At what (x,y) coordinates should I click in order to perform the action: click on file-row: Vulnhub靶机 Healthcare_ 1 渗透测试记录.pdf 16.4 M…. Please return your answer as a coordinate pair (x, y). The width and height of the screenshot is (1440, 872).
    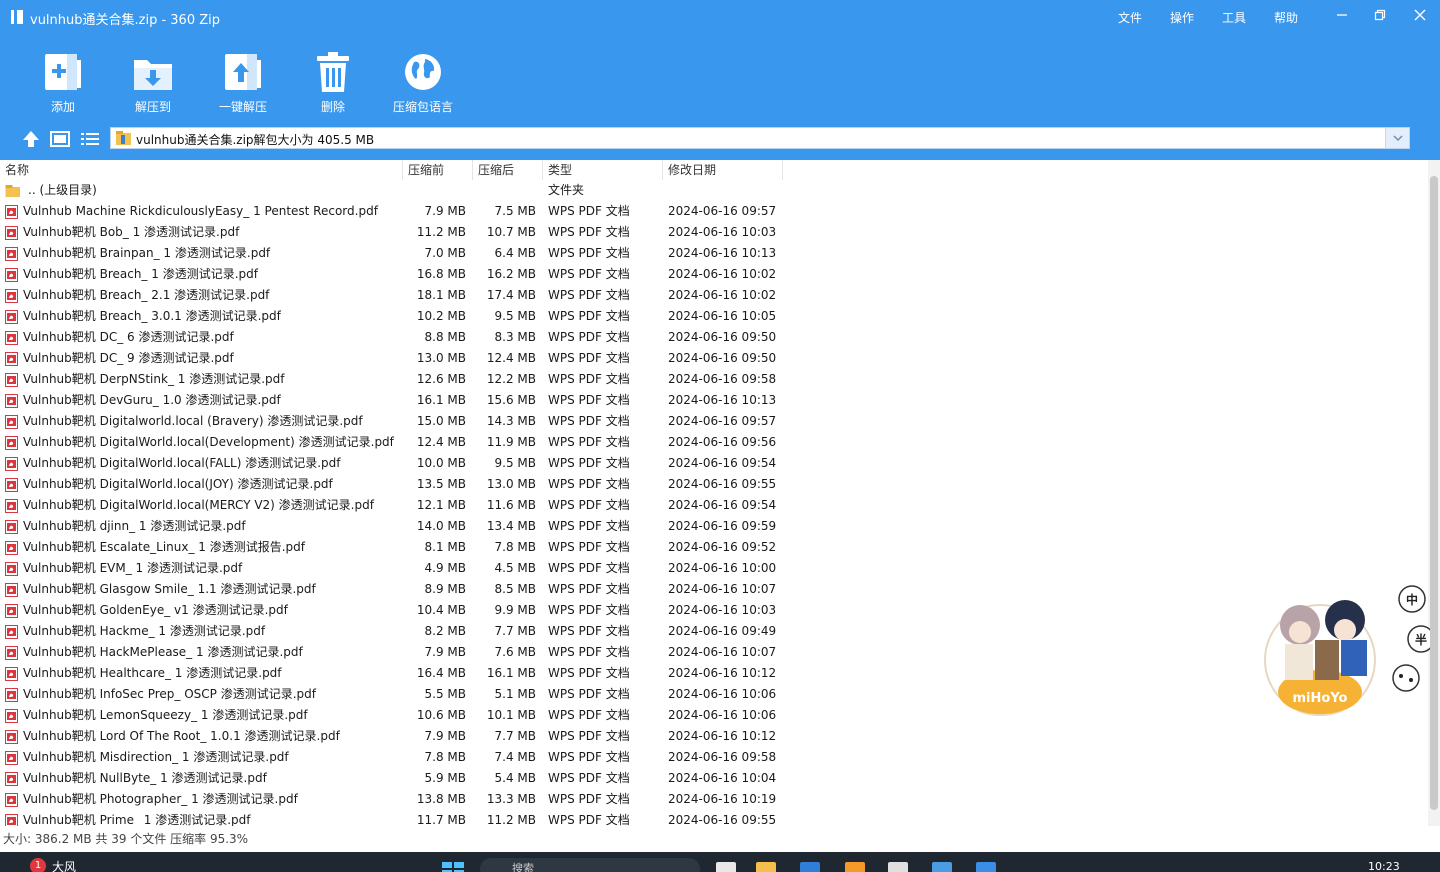
    Looking at the image, I should click on (392, 673).